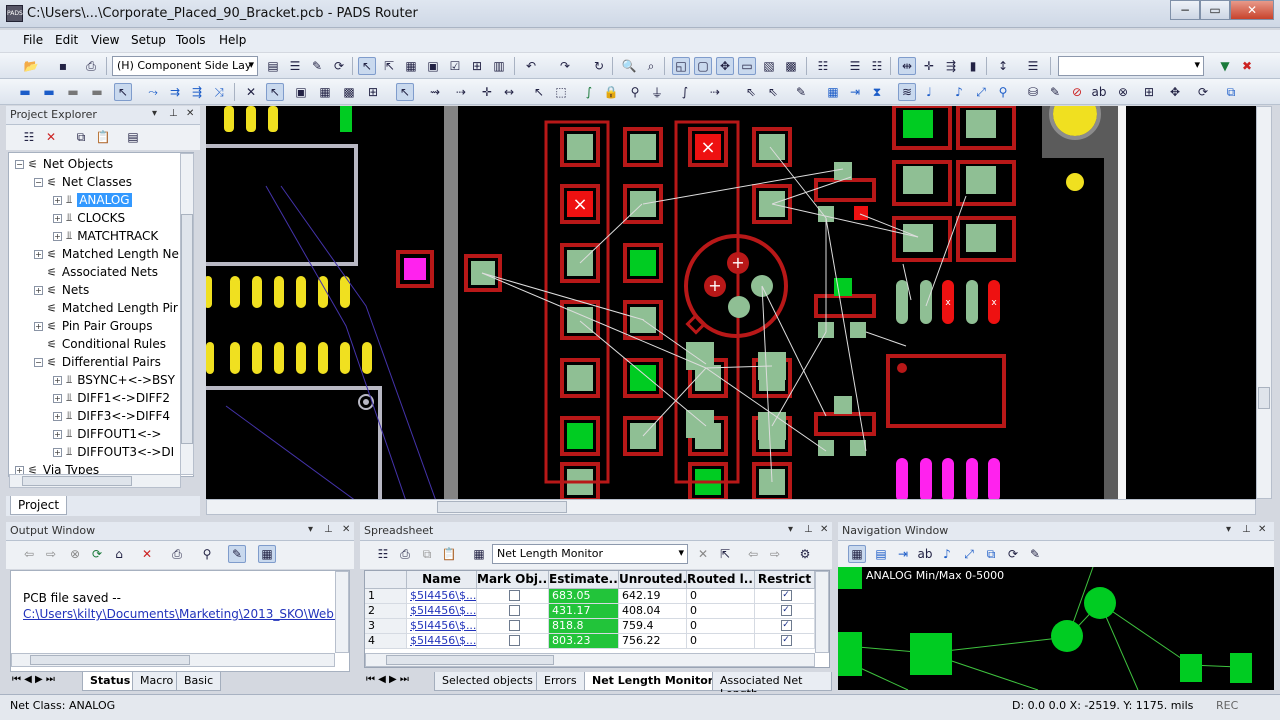 The width and height of the screenshot is (1280, 720). Describe the element at coordinates (611, 92) in the screenshot. I see `lock-icon: 🔒` at that location.